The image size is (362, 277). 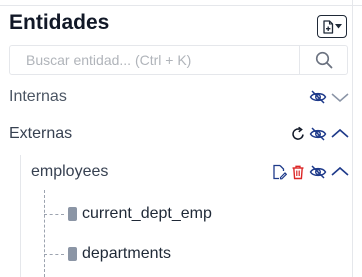 I want to click on search-icon, so click(x=324, y=60).